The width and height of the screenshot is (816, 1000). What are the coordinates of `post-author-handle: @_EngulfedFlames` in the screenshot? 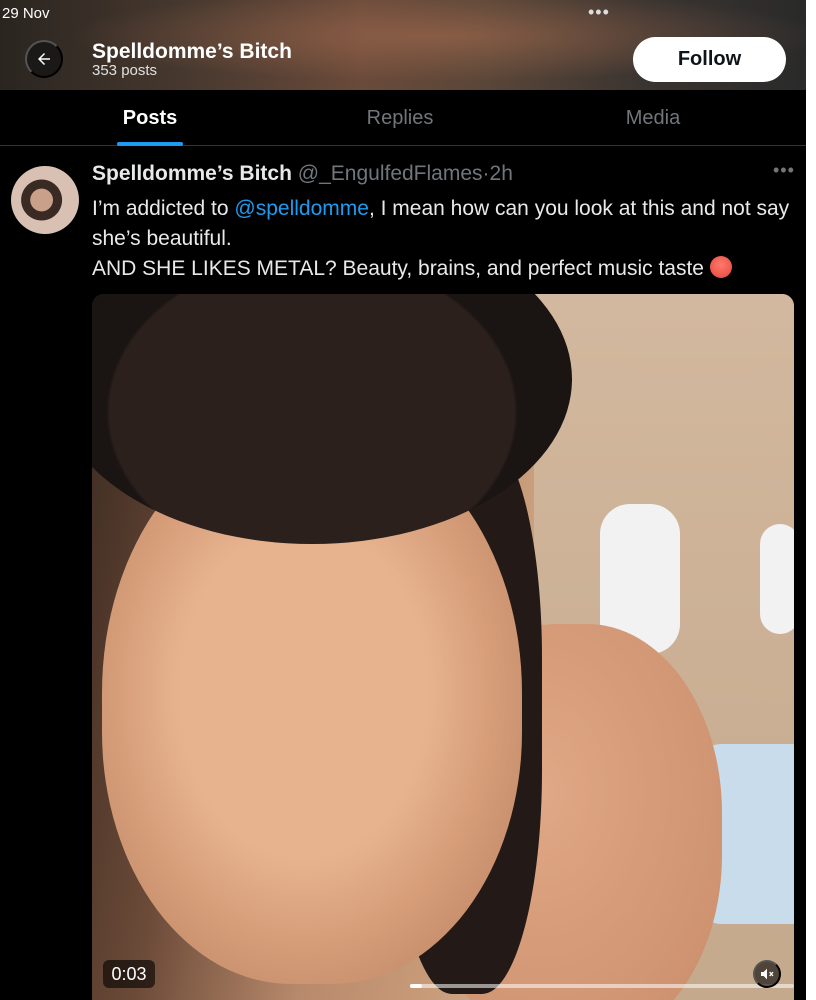 It's located at (390, 173).